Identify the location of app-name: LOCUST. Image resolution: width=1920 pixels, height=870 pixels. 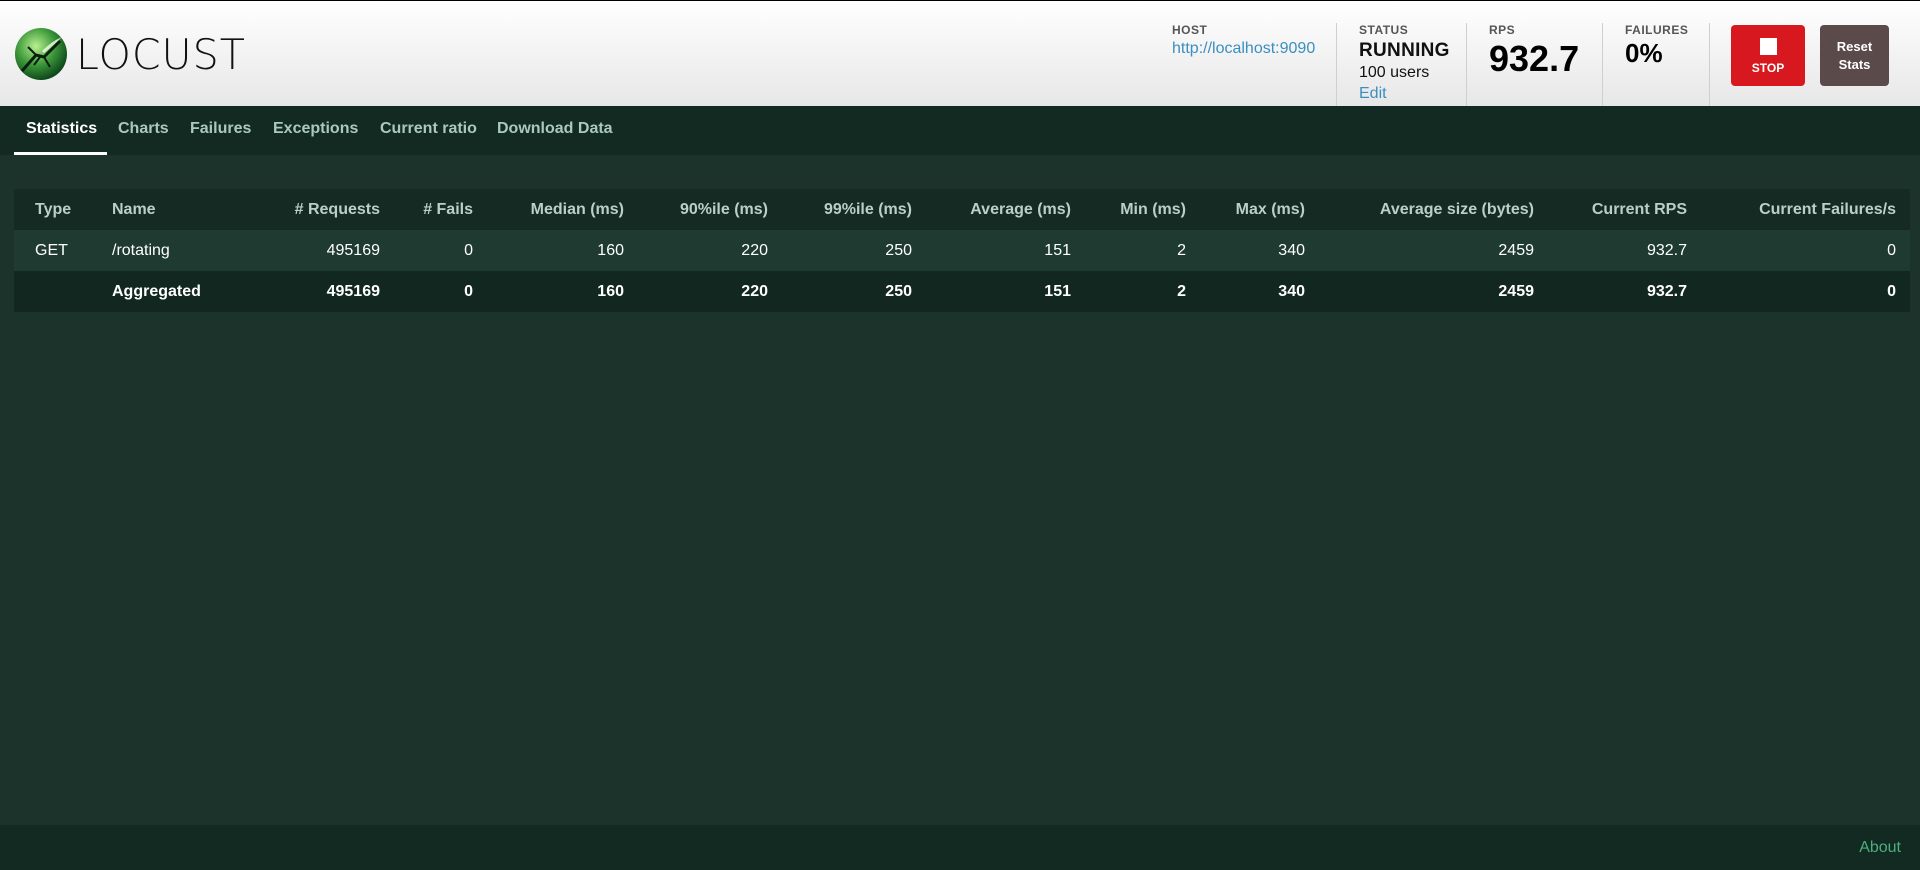
(161, 54).